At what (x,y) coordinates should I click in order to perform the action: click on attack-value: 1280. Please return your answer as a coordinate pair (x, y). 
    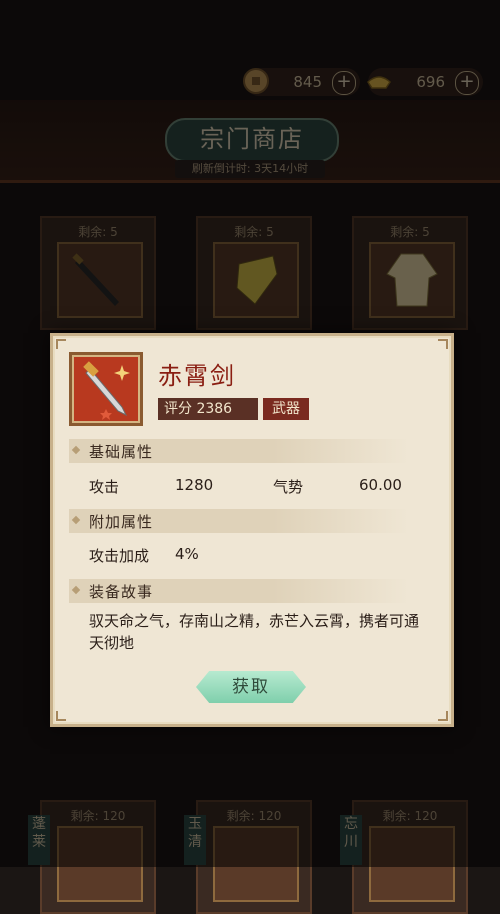
    Looking at the image, I should click on (194, 485).